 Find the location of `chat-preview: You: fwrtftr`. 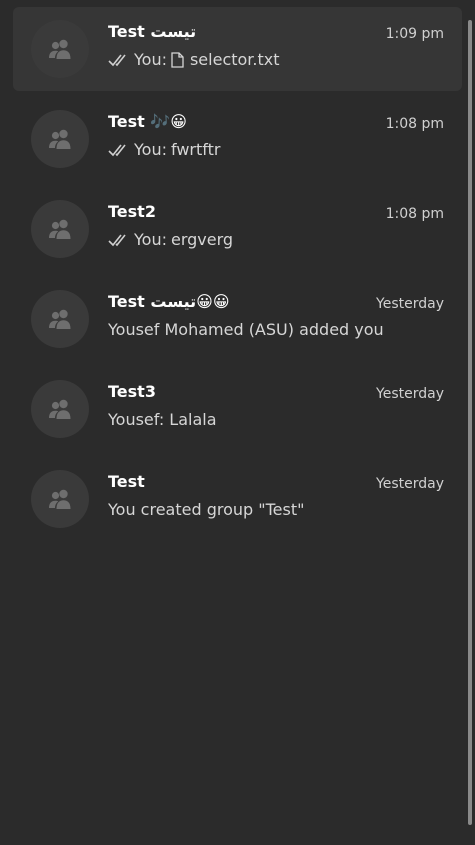

chat-preview: You: fwrtftr is located at coordinates (164, 150).